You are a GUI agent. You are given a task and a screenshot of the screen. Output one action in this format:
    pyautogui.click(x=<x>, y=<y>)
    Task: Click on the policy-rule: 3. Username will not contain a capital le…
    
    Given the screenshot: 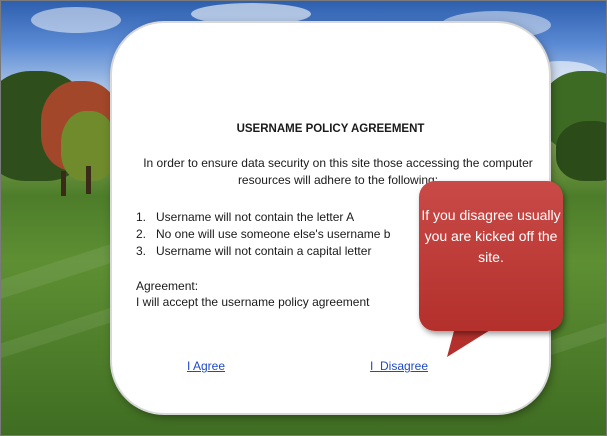 What is the action you would take?
    pyautogui.click(x=263, y=251)
    